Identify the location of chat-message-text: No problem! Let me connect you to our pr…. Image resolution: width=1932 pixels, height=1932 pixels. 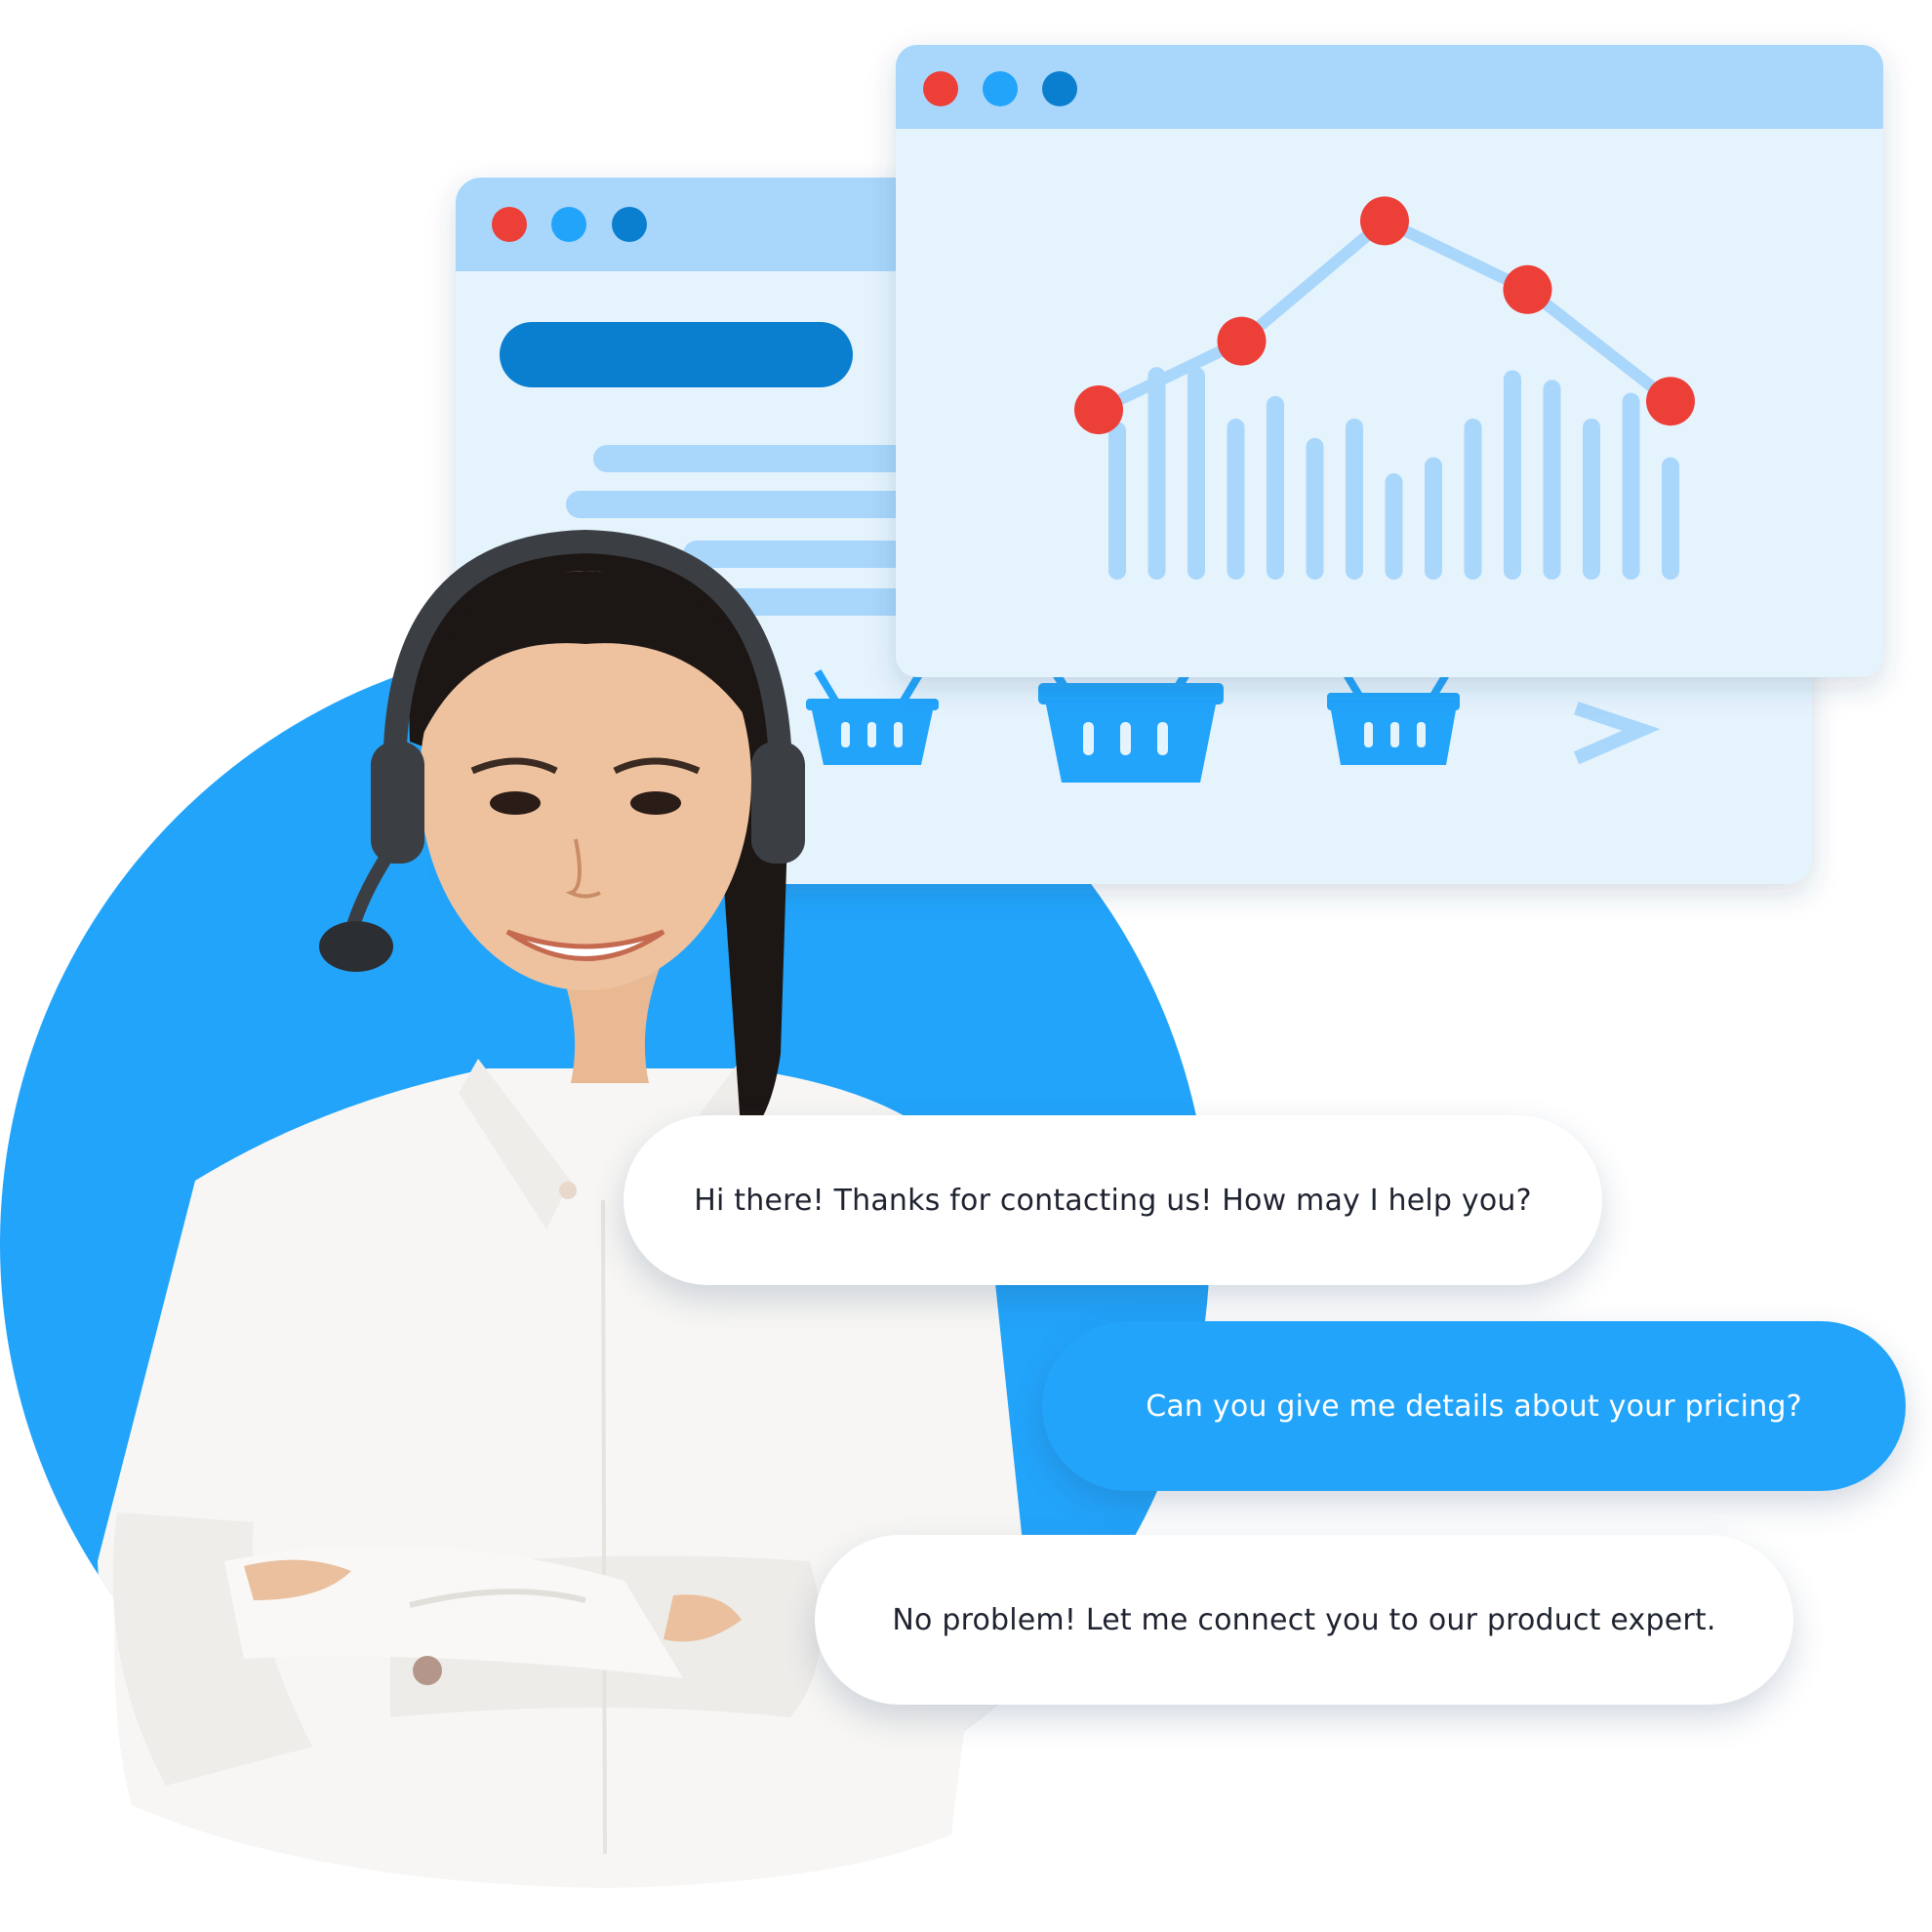
(1304, 1619).